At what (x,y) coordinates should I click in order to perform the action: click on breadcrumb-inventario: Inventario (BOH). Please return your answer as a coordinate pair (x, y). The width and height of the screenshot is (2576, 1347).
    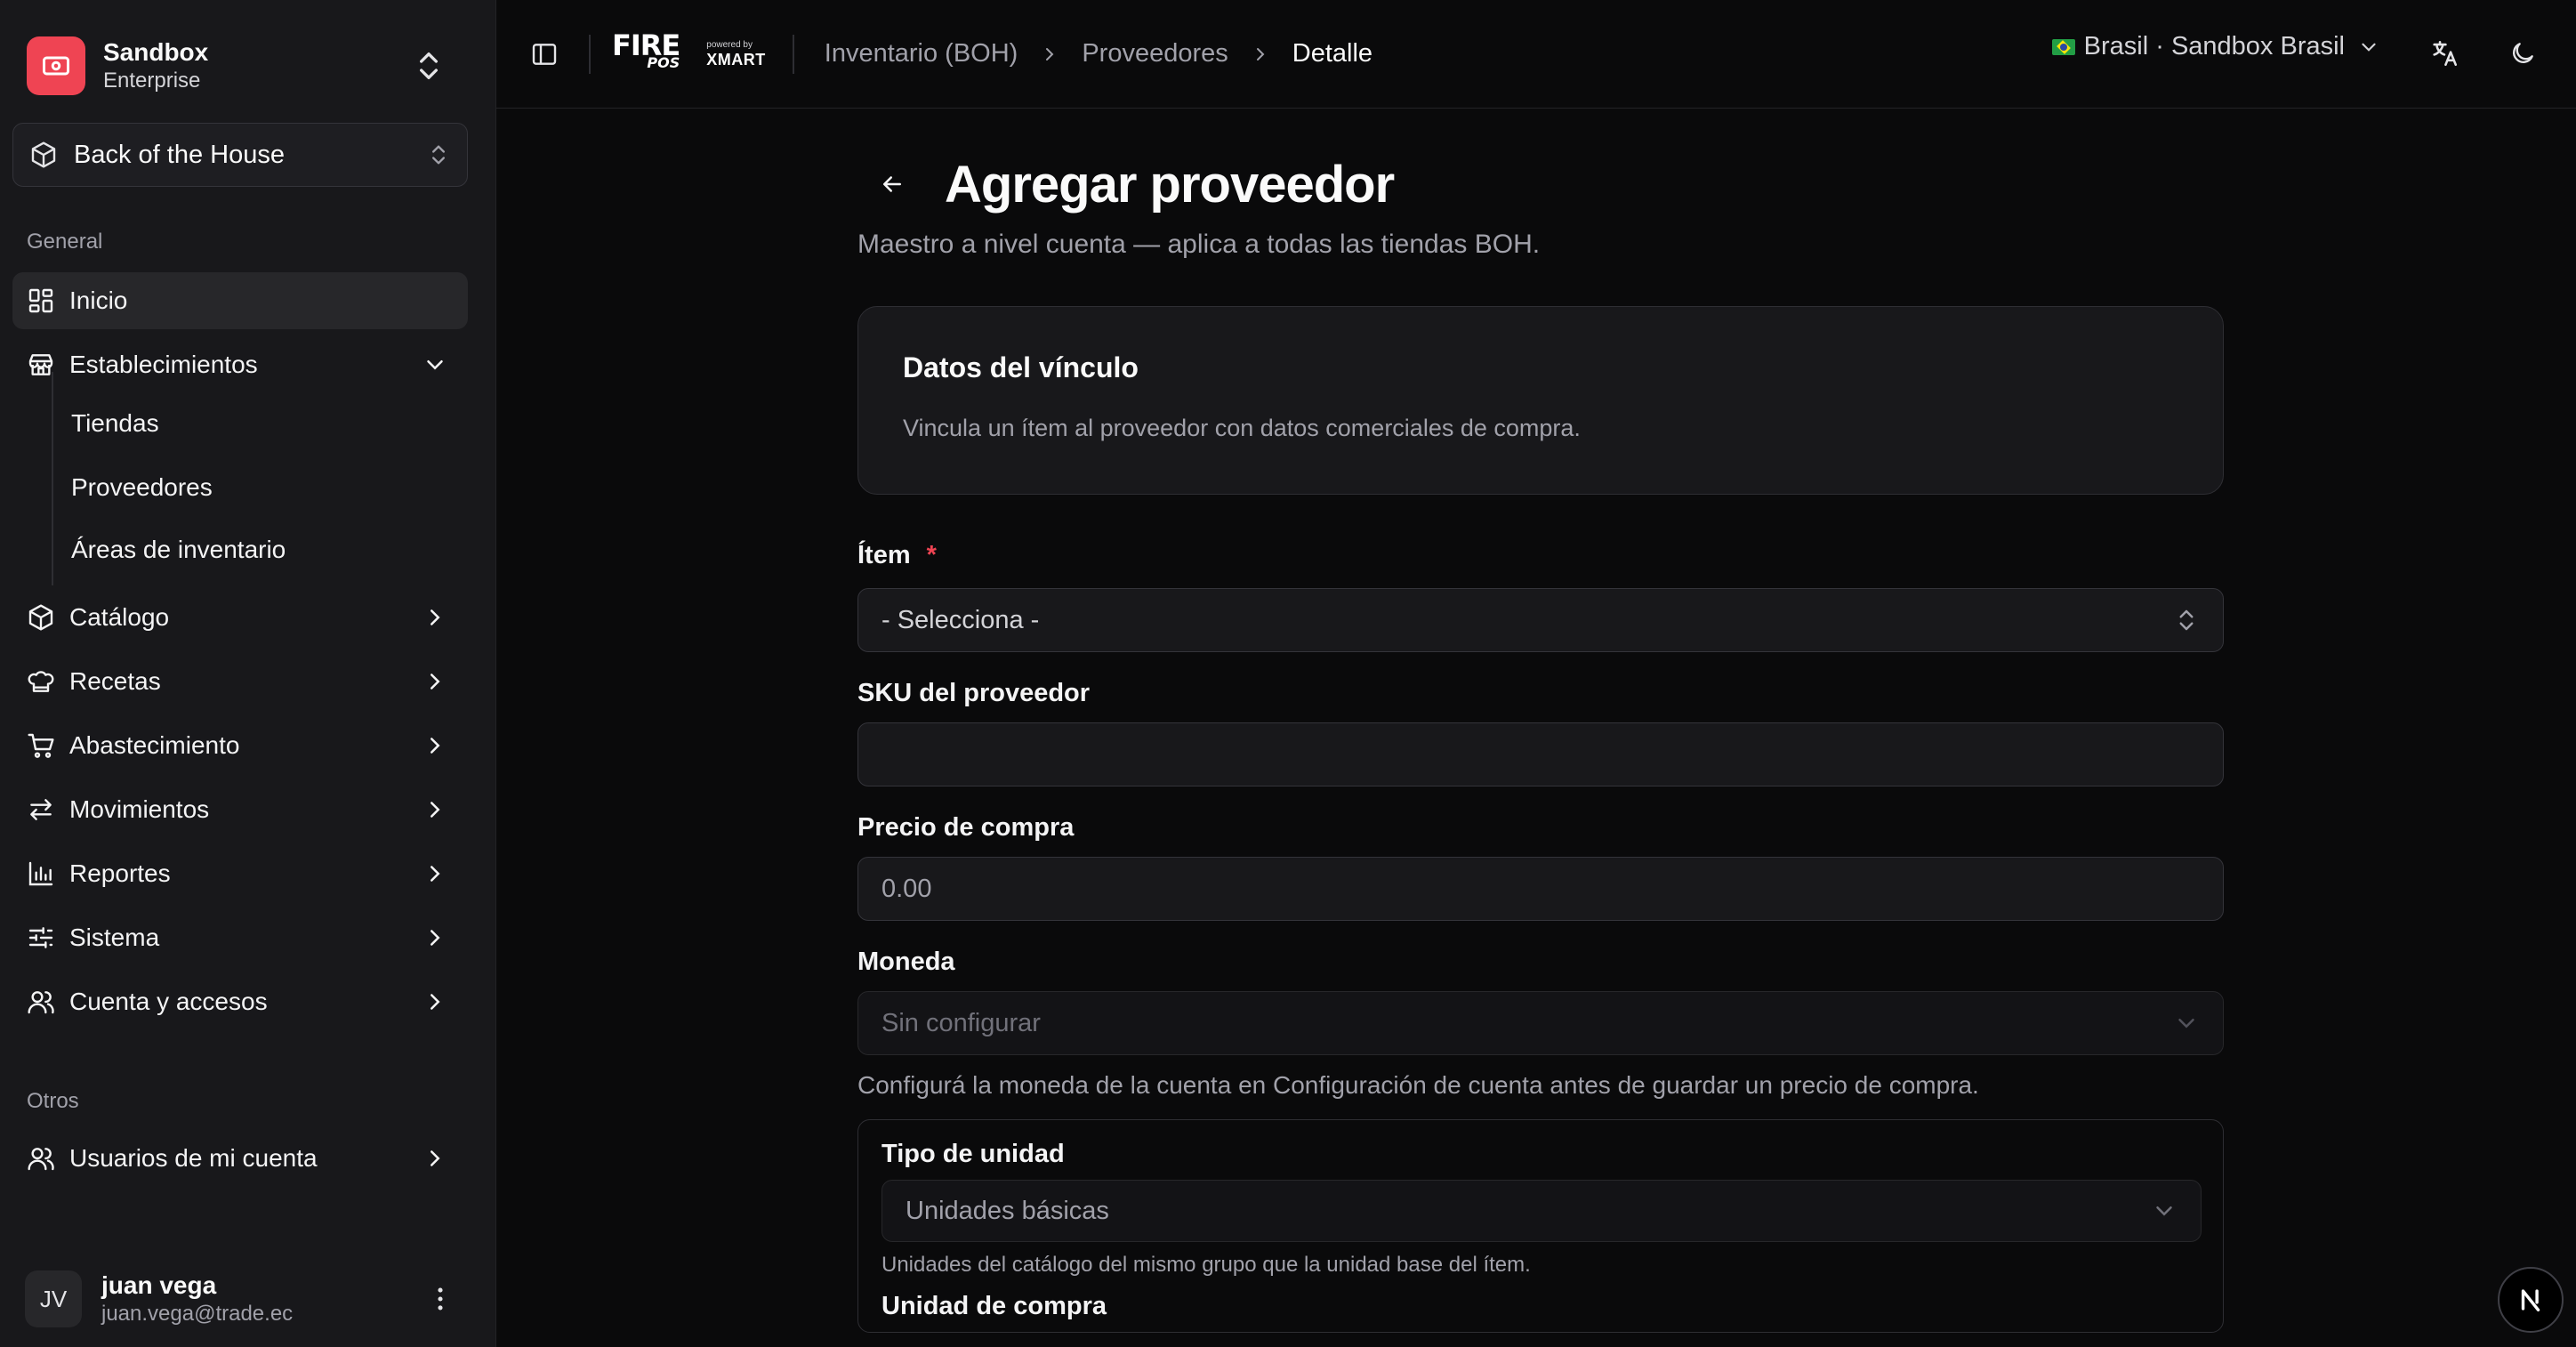
    Looking at the image, I should click on (921, 54).